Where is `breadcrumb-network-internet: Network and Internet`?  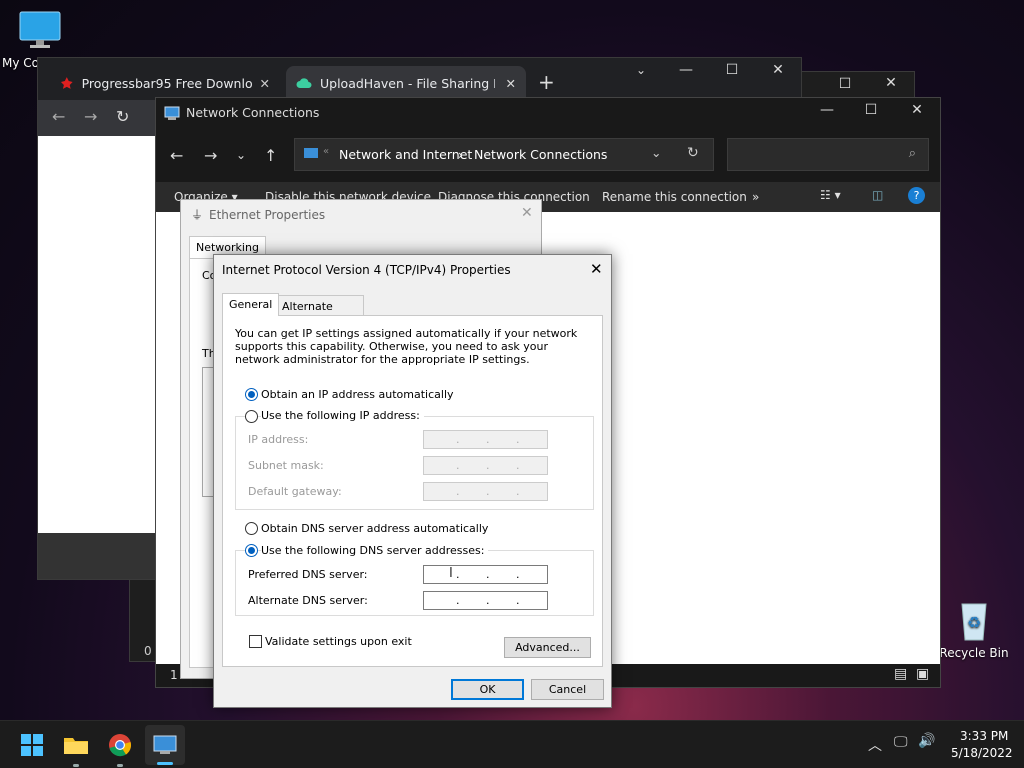 breadcrumb-network-internet: Network and Internet is located at coordinates (405, 154).